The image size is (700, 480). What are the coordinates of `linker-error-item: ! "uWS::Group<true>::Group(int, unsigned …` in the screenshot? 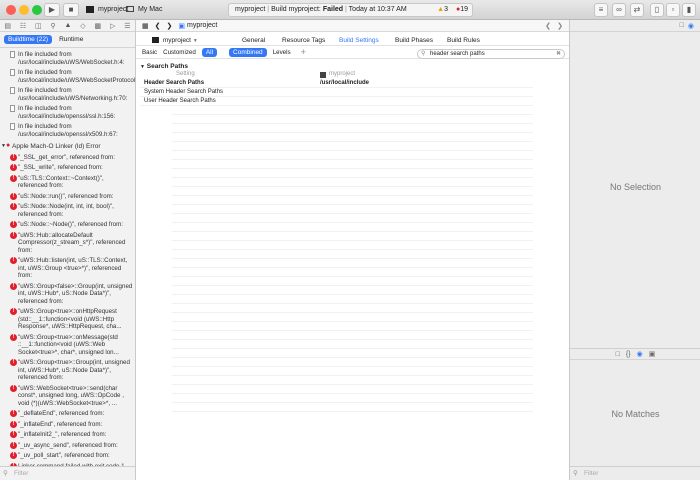 It's located at (67, 371).